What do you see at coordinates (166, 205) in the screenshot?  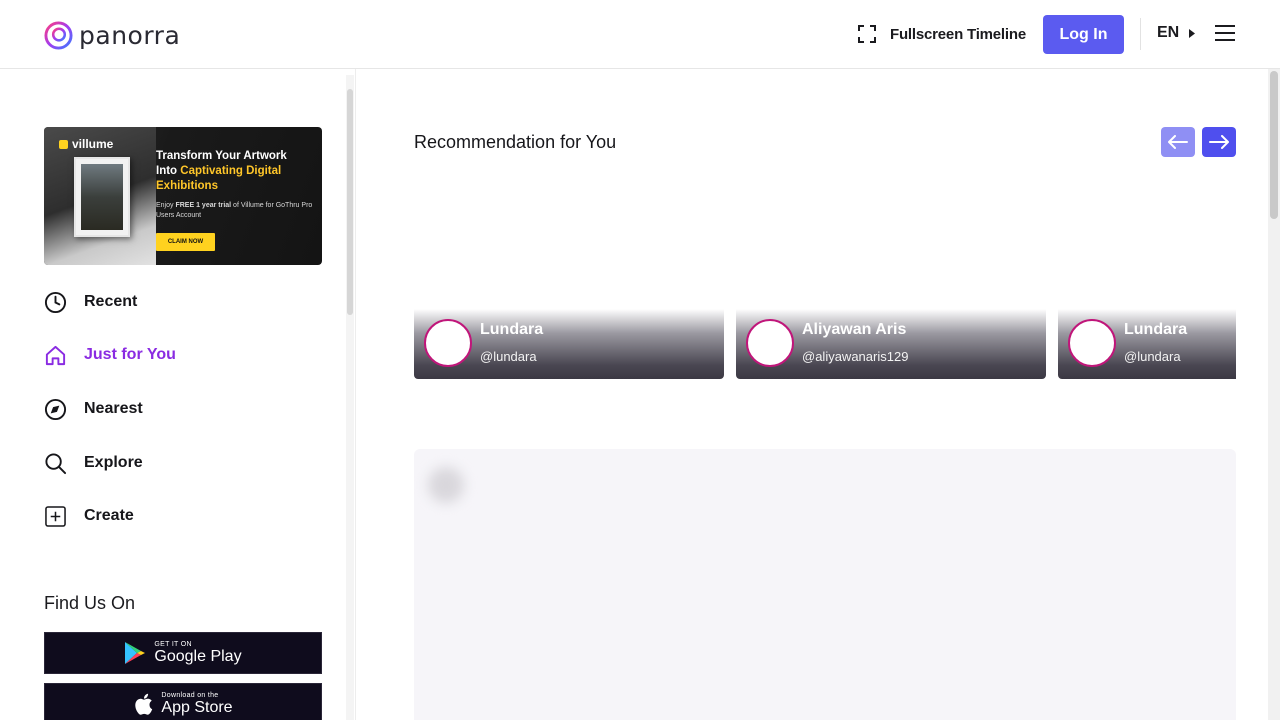 I see `banner-sub-enjoy: Enjoy` at bounding box center [166, 205].